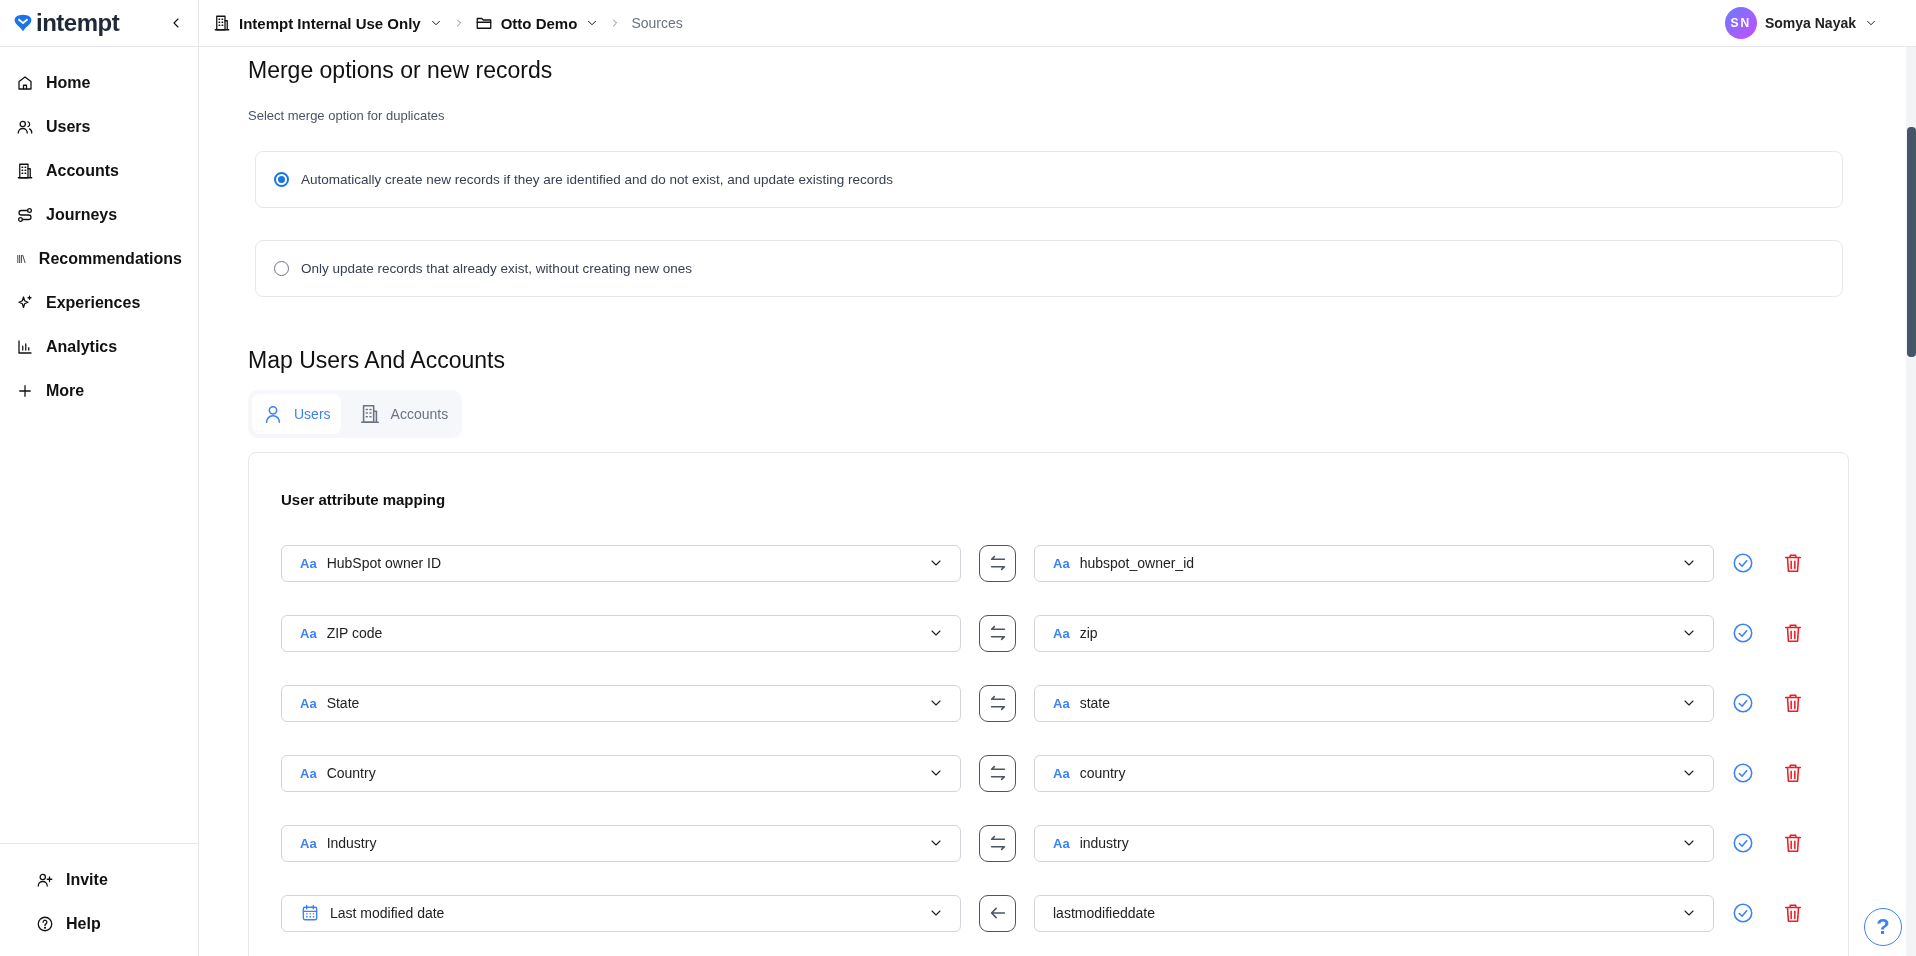 Image resolution: width=1916 pixels, height=956 pixels. I want to click on help-icon, so click(45, 924).